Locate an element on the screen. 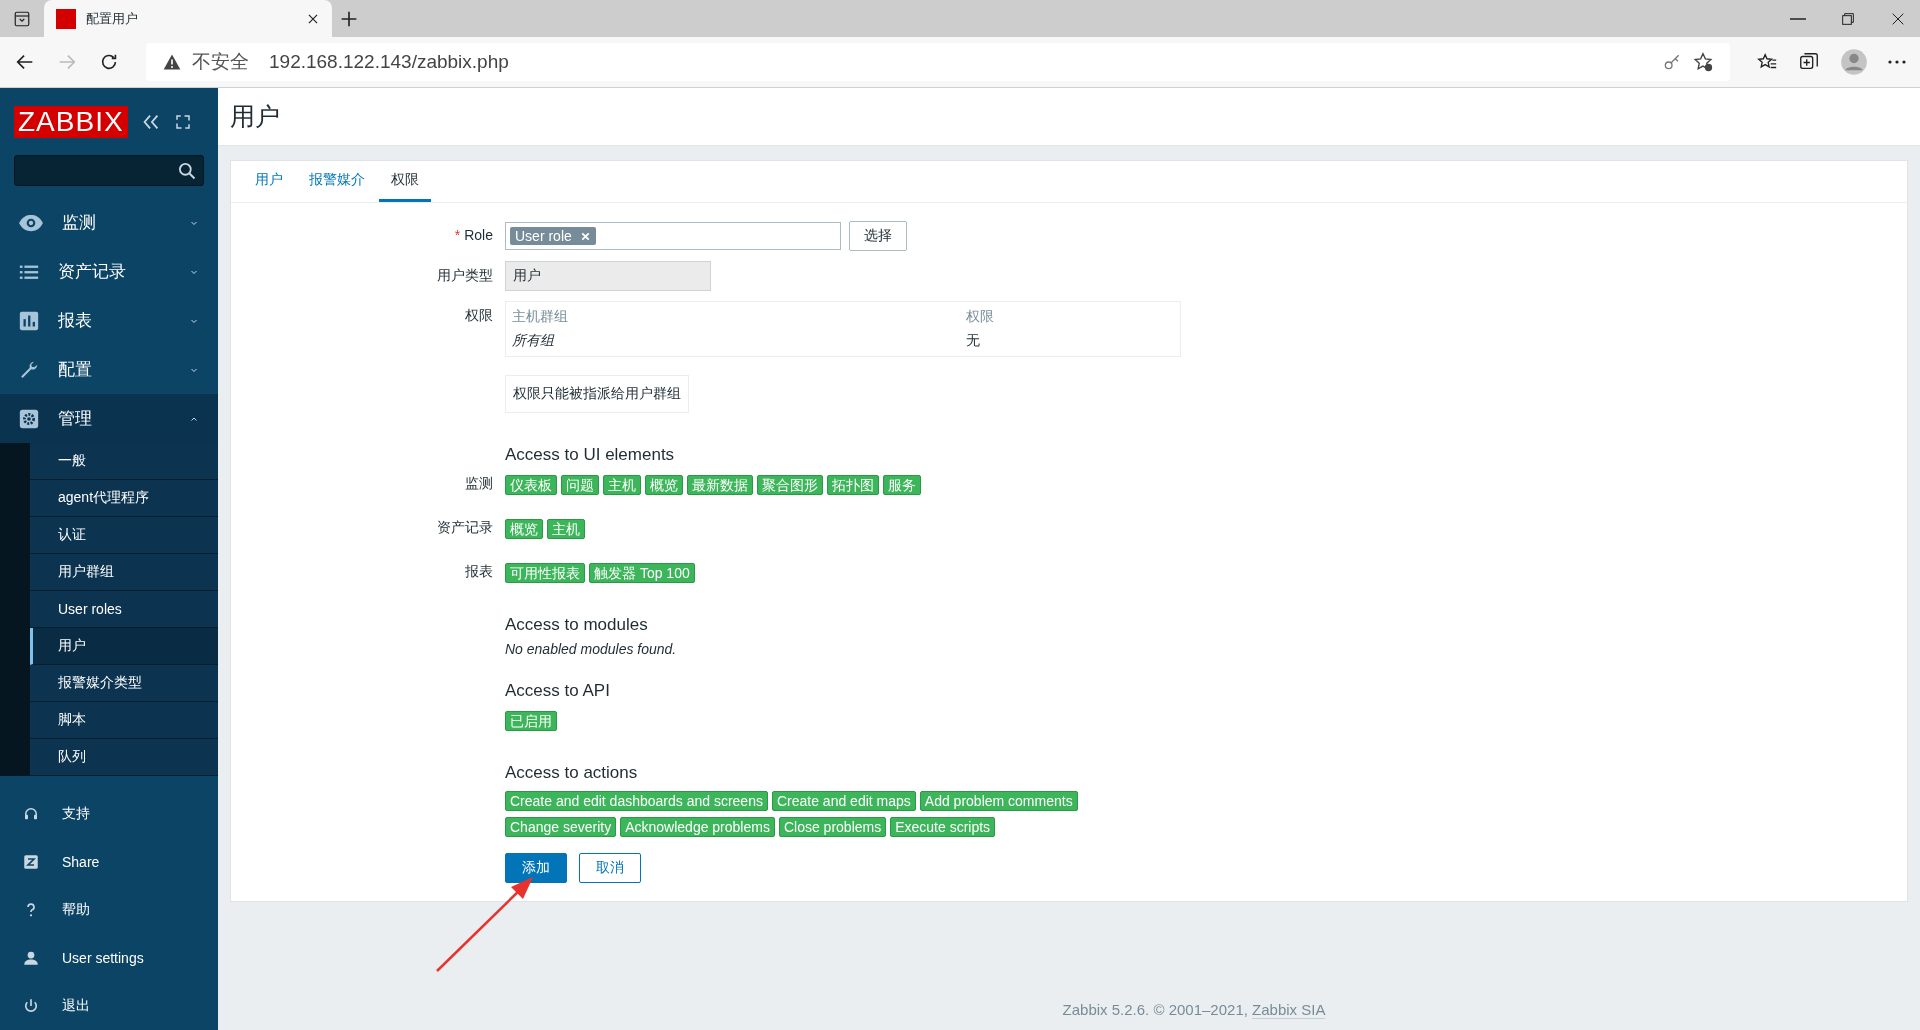 The height and width of the screenshot is (1030, 1920). access-tag: 仪表板 is located at coordinates (531, 485).